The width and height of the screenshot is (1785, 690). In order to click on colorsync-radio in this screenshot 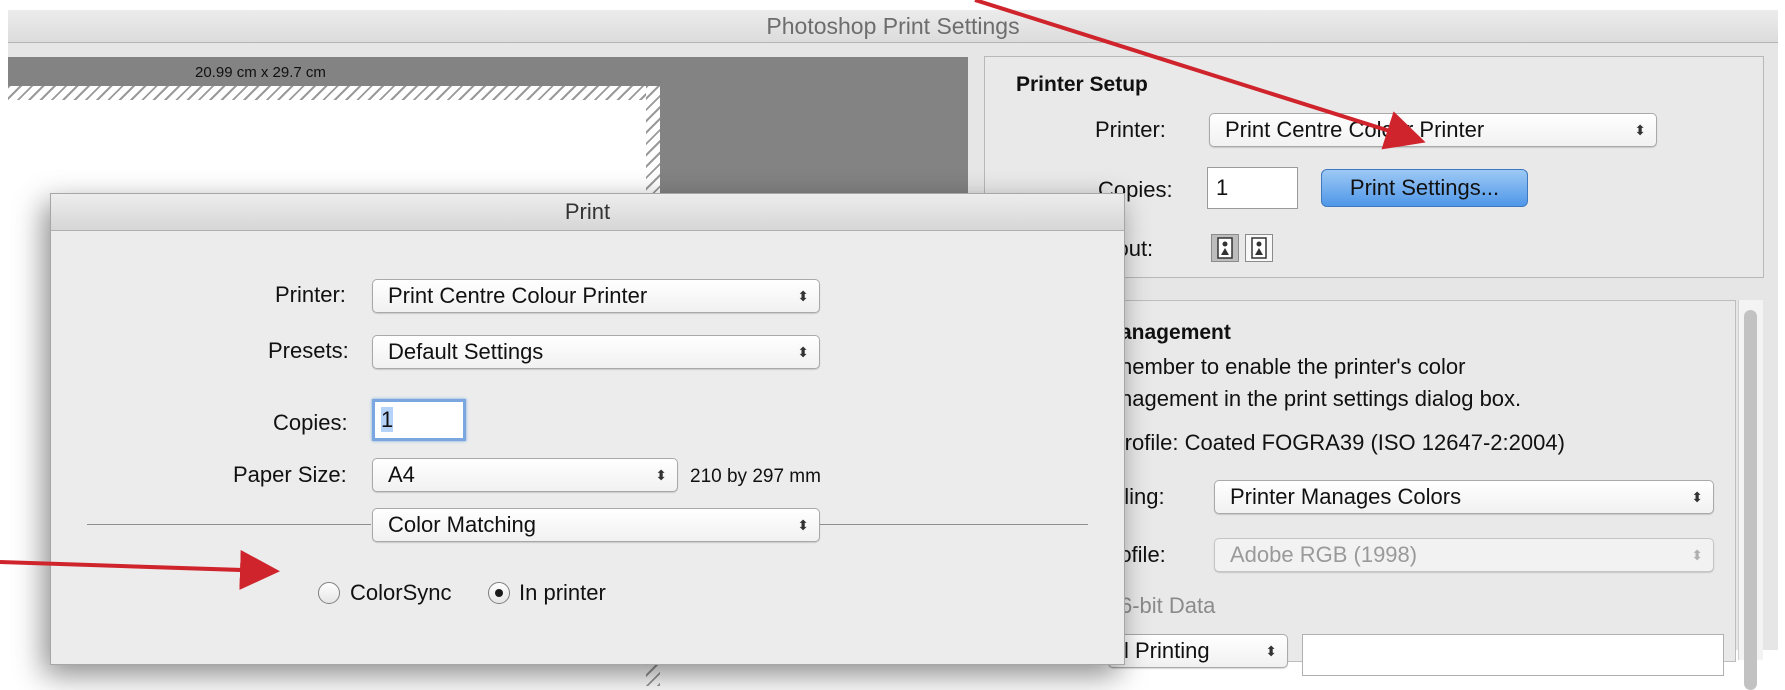, I will do `click(329, 593)`.